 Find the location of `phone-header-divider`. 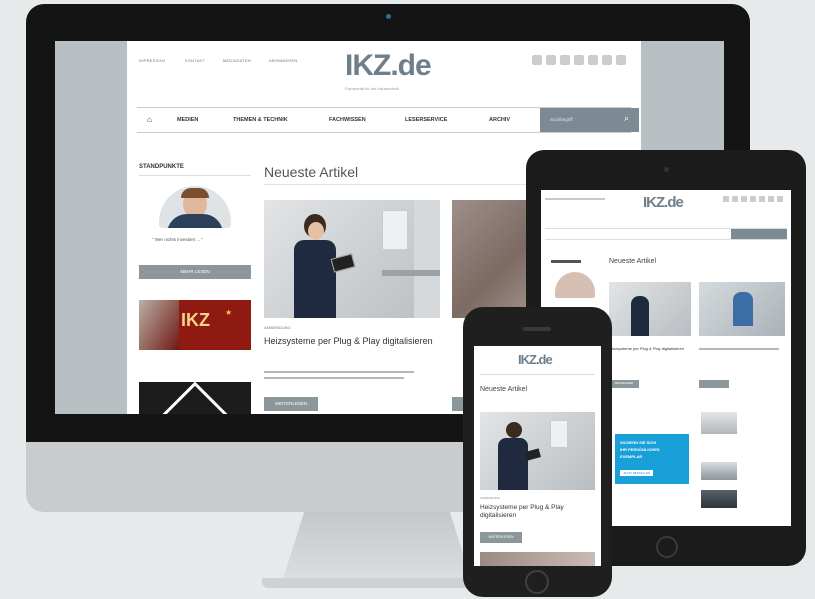

phone-header-divider is located at coordinates (537, 374).